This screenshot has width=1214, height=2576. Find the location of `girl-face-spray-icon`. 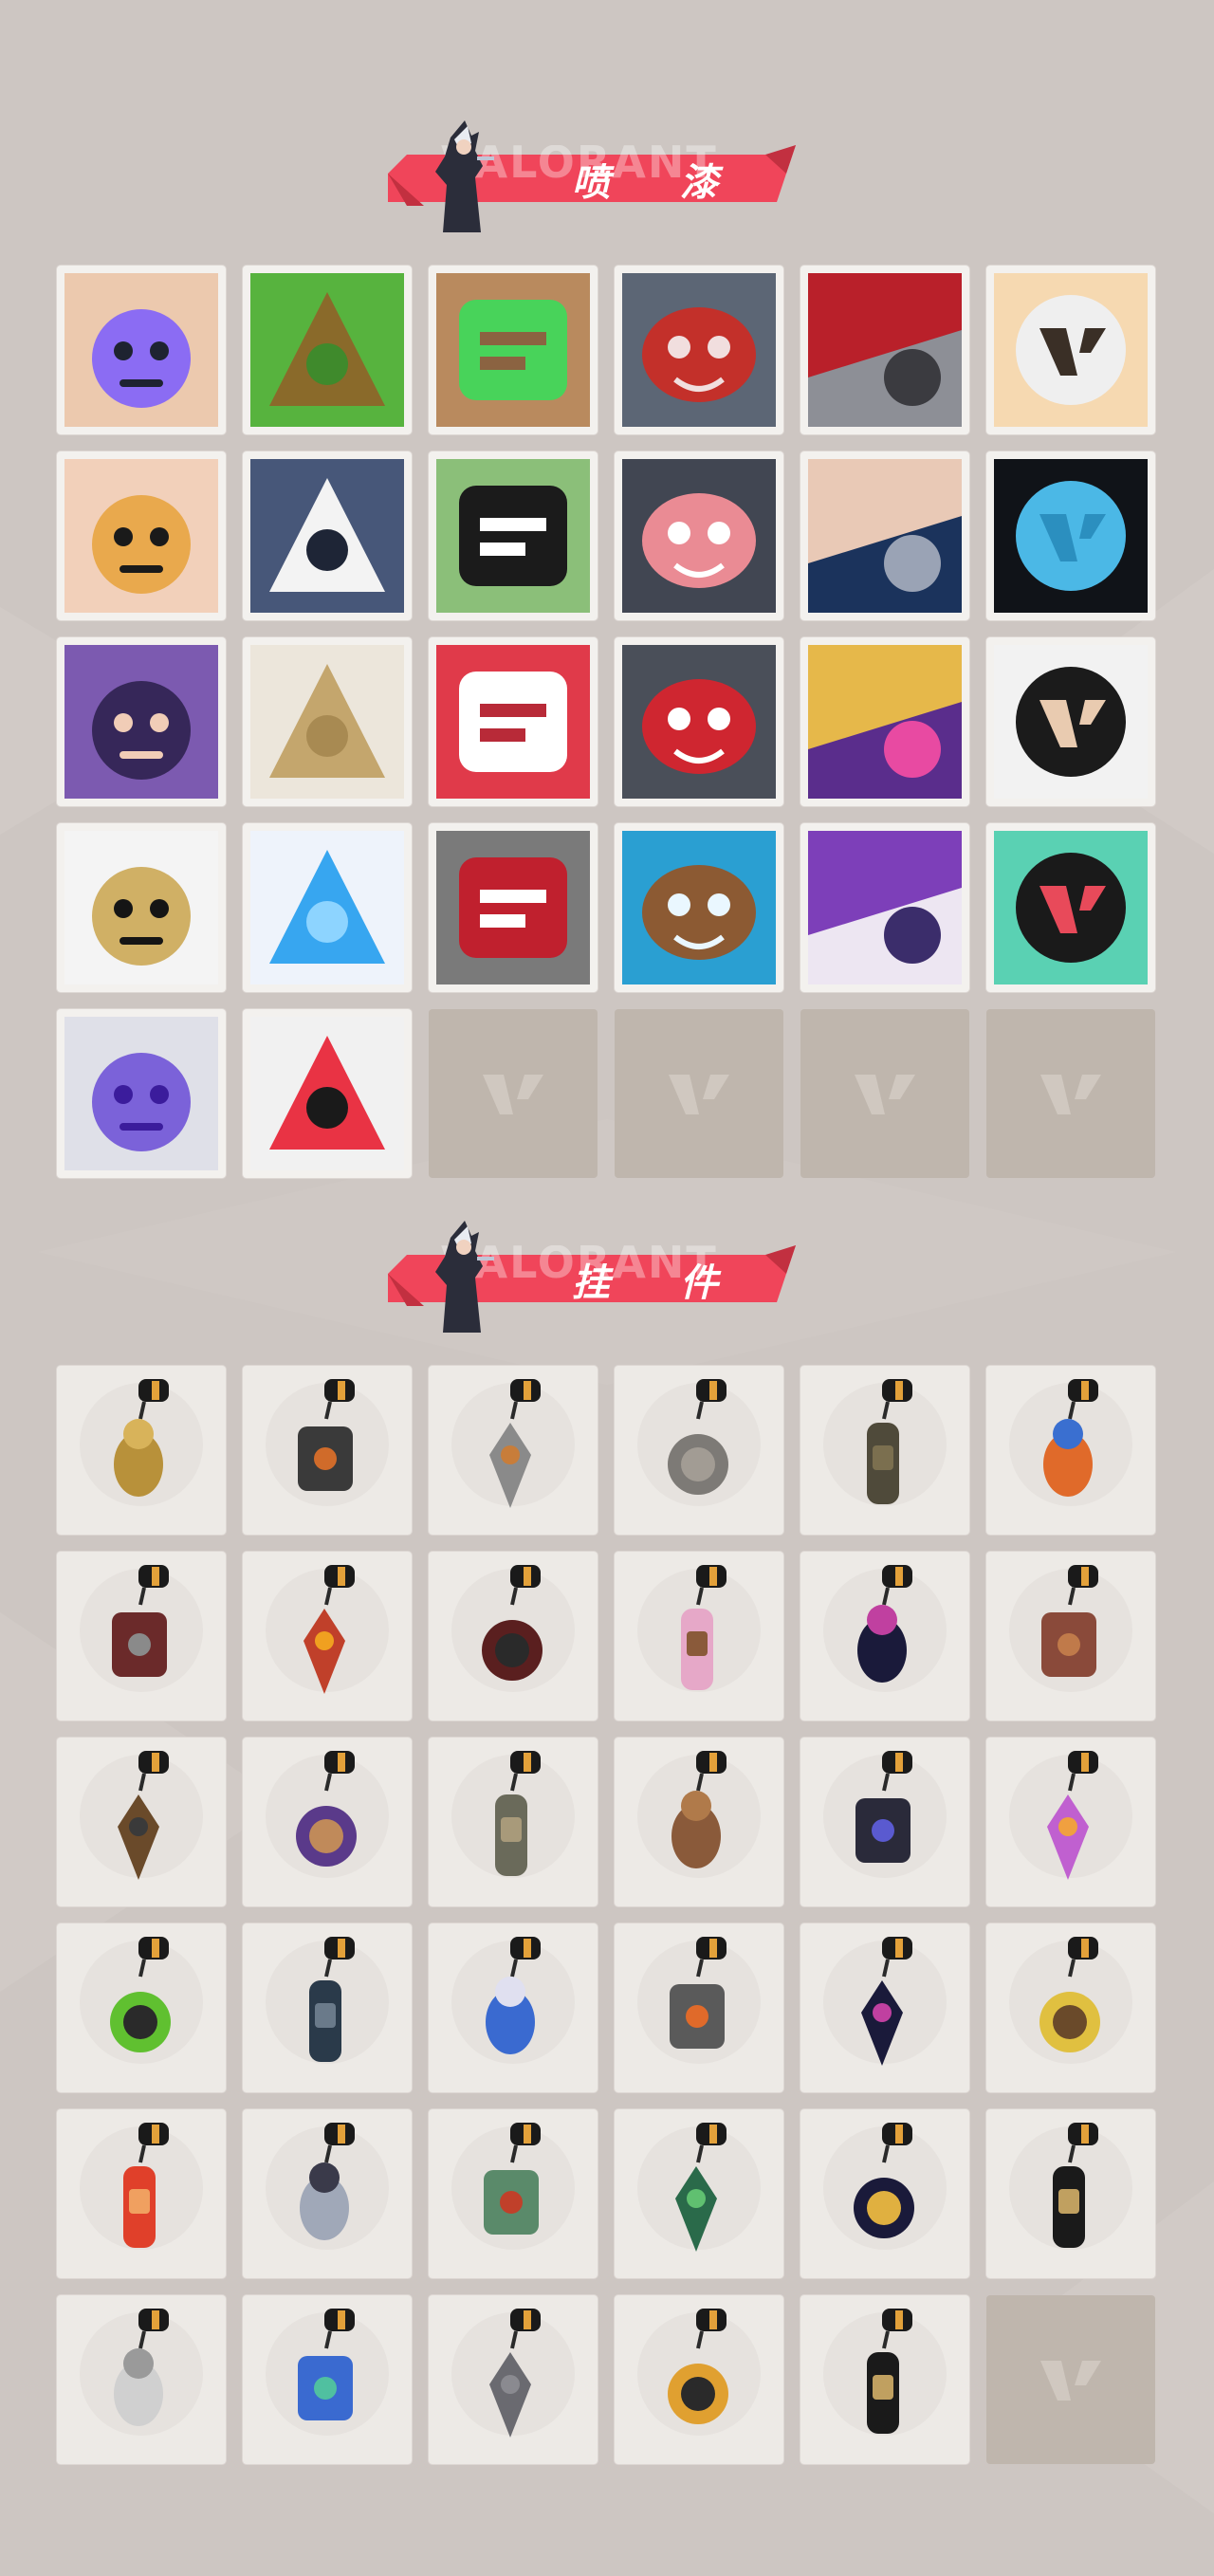

girl-face-spray-icon is located at coordinates (141, 536).